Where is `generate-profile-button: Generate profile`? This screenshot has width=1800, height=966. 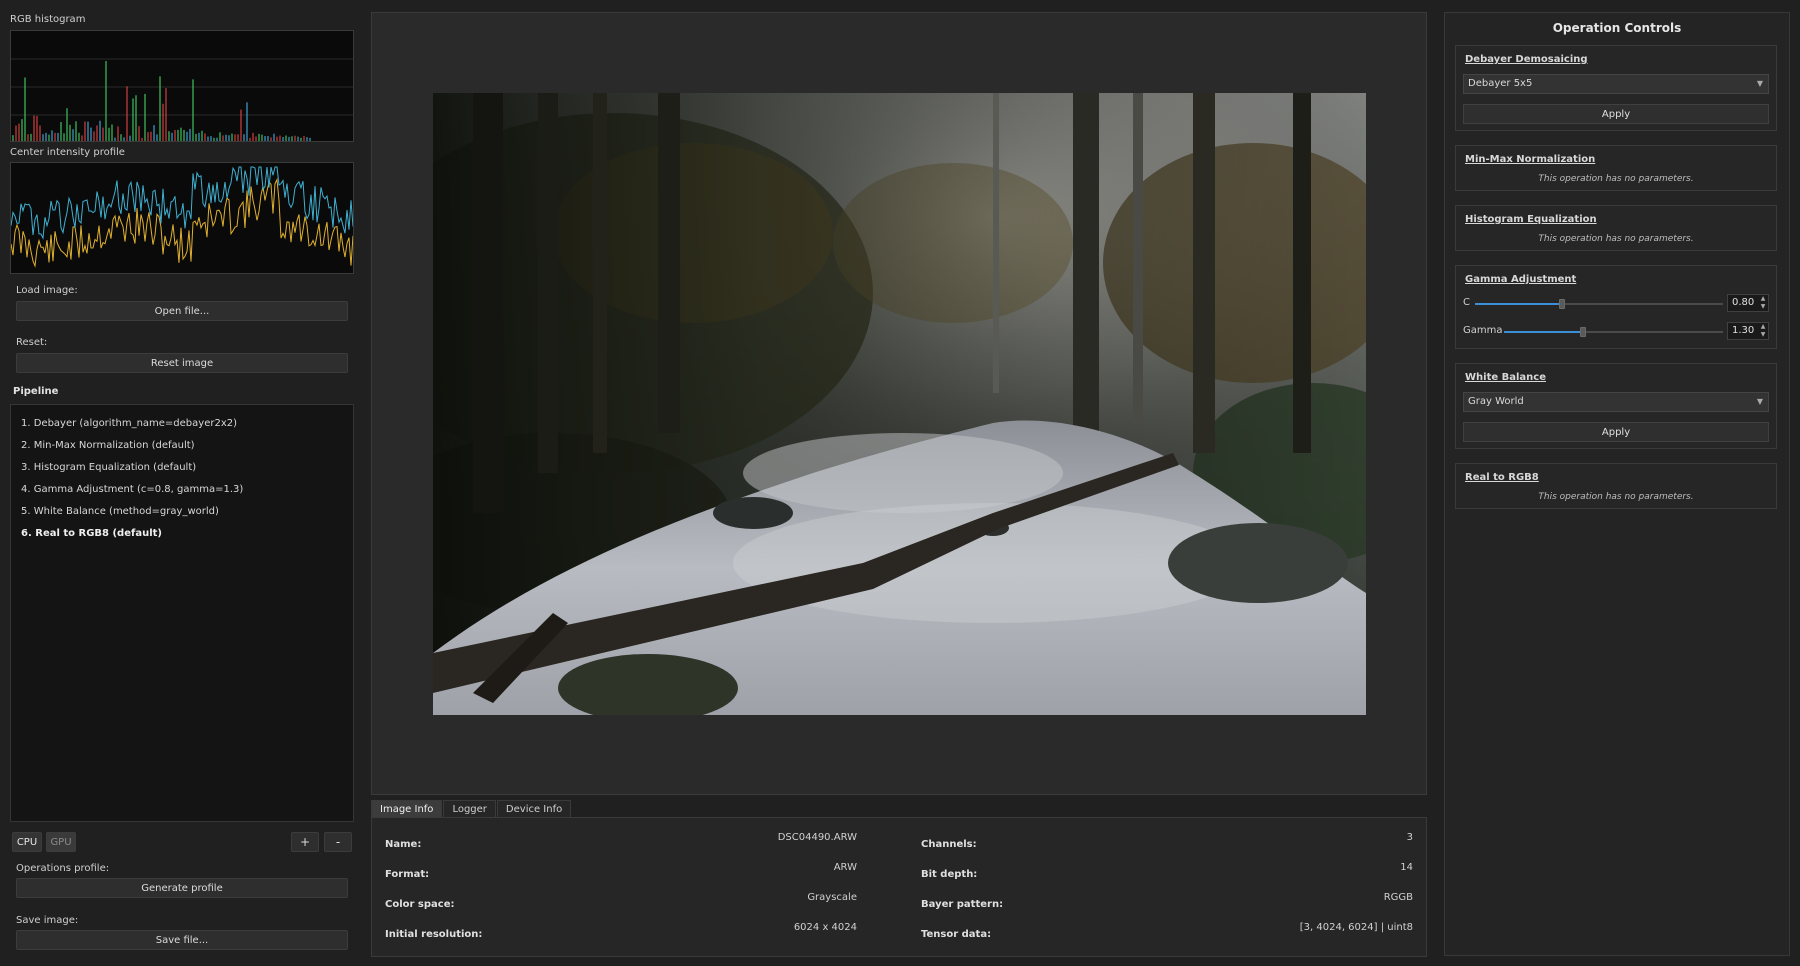 generate-profile-button: Generate profile is located at coordinates (182, 888).